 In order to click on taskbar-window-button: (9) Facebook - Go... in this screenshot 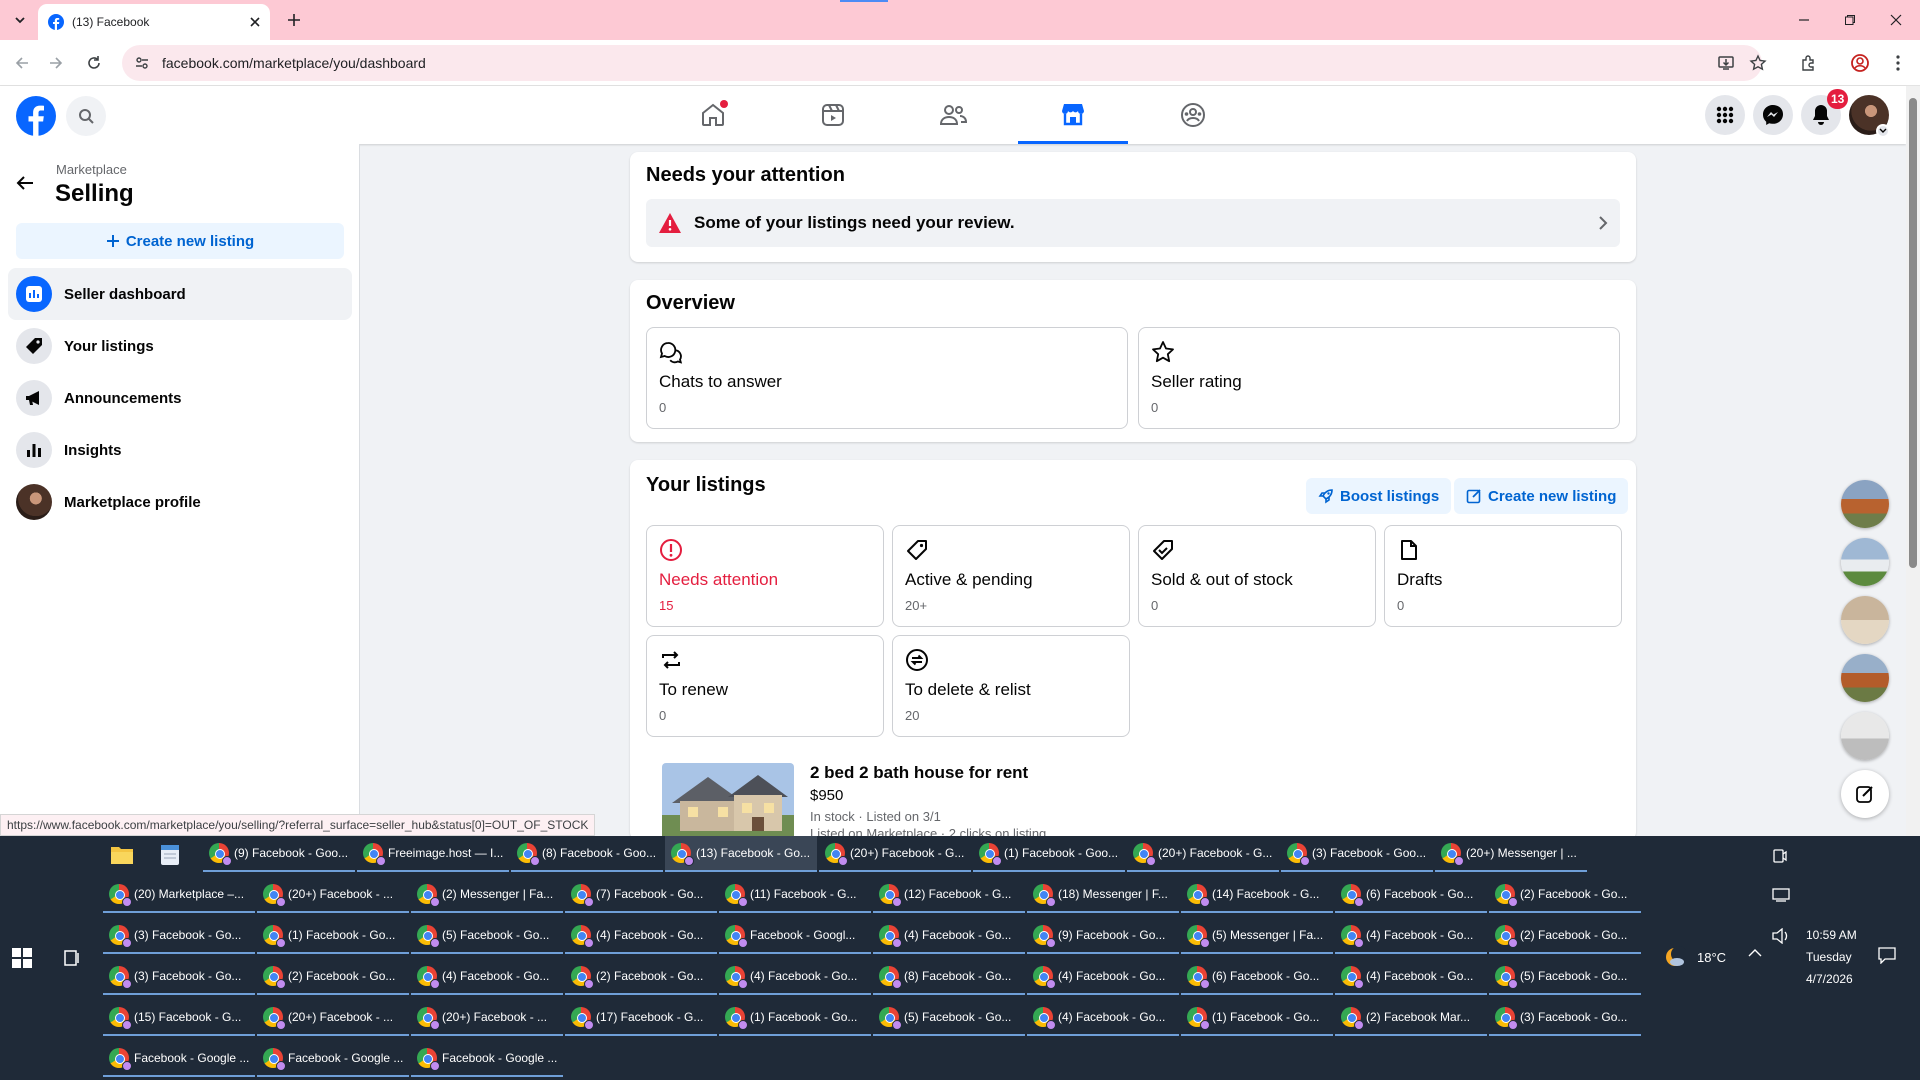, I will do `click(1103, 936)`.